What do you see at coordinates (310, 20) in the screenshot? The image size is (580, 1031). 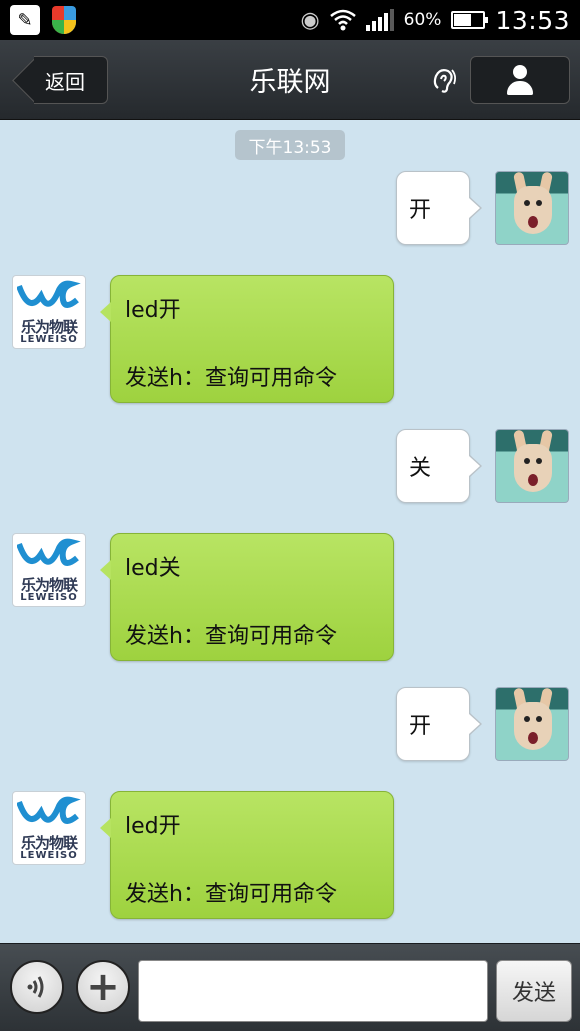 I see `eye-icon: ◉` at bounding box center [310, 20].